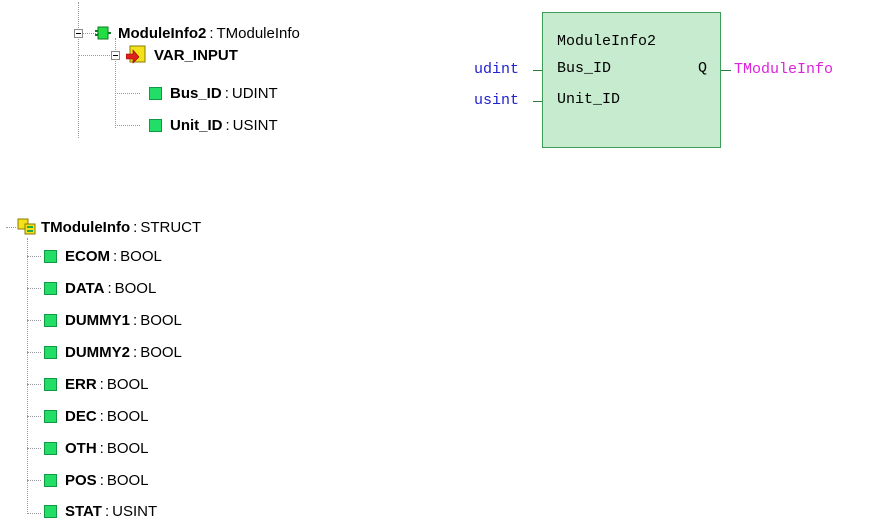 Image resolution: width=893 pixels, height=521 pixels. I want to click on struct-field-row: DUMMY1 : BOOL, so click(113, 320).